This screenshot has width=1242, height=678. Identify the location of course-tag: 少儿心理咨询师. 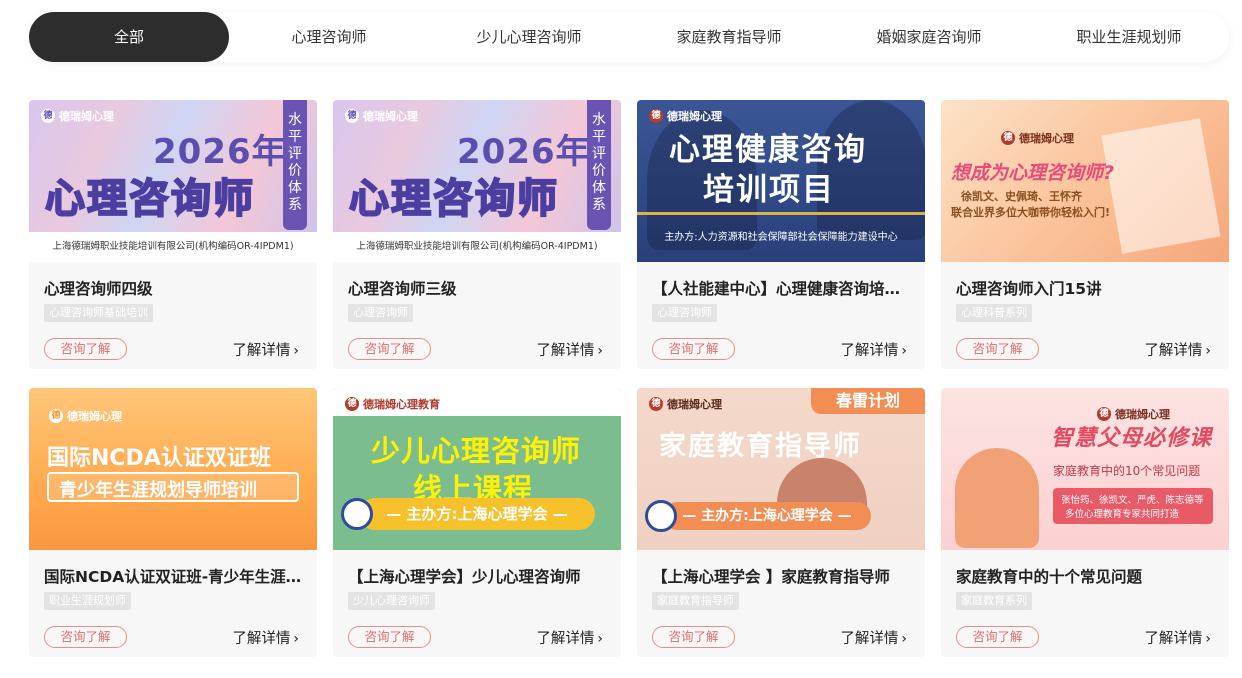
(391, 601).